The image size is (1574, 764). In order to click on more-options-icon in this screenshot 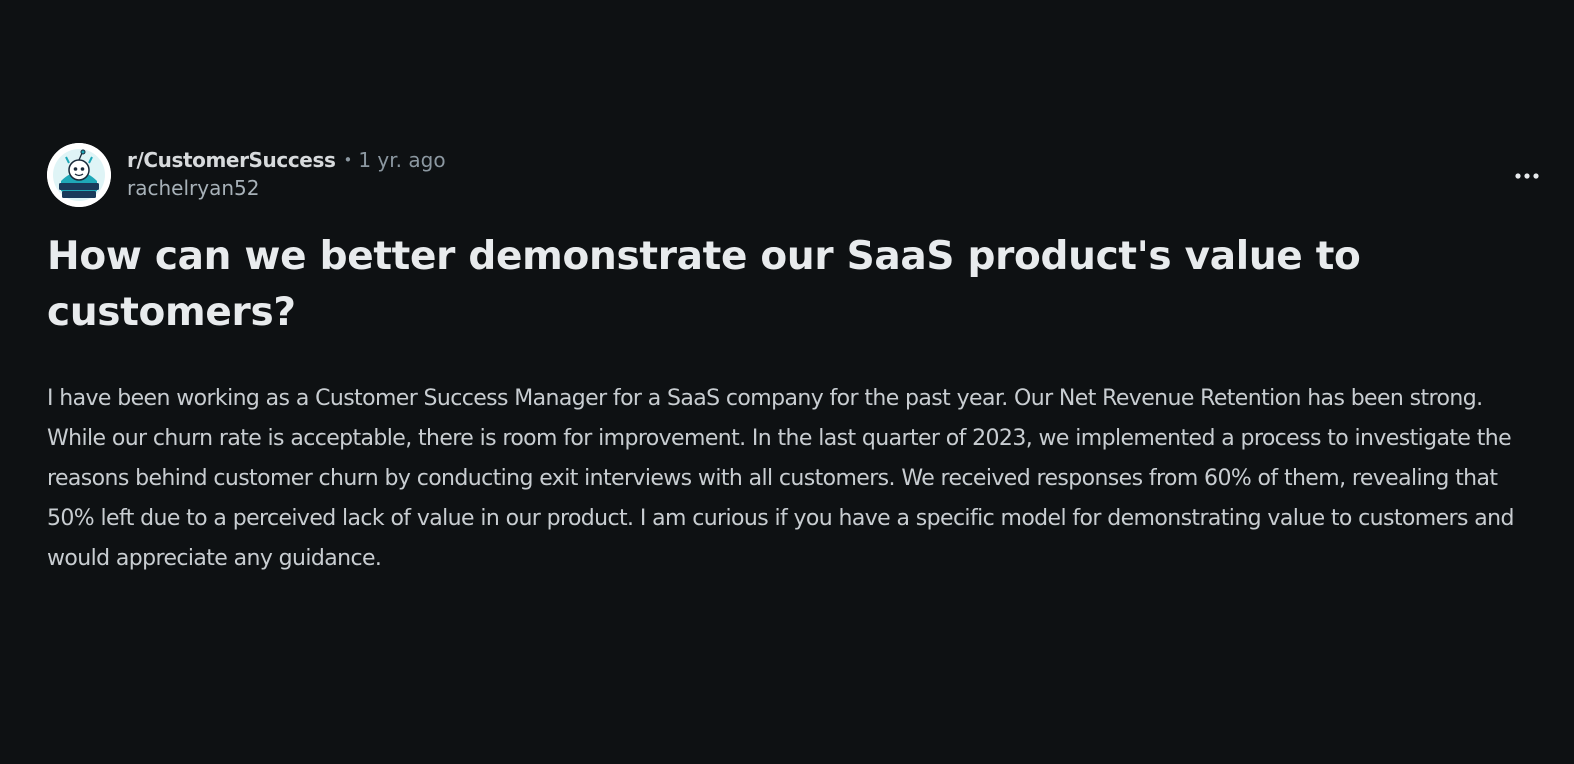, I will do `click(1527, 176)`.